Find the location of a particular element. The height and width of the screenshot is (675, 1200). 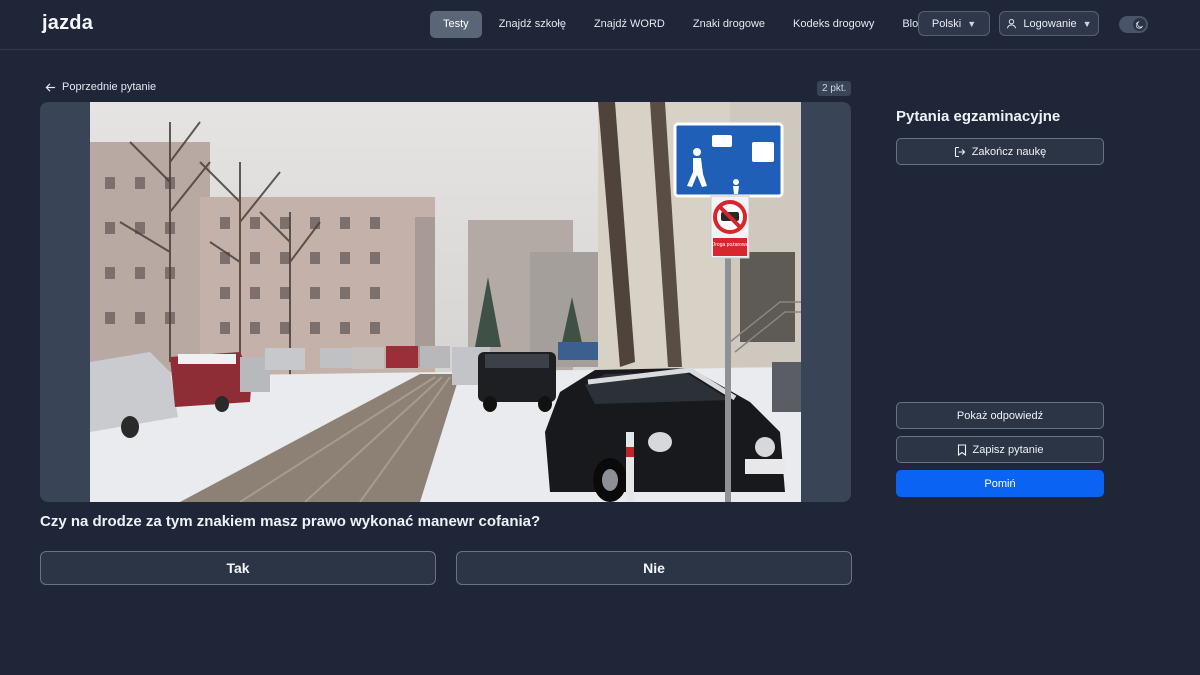

language-label: Polski is located at coordinates (946, 23).